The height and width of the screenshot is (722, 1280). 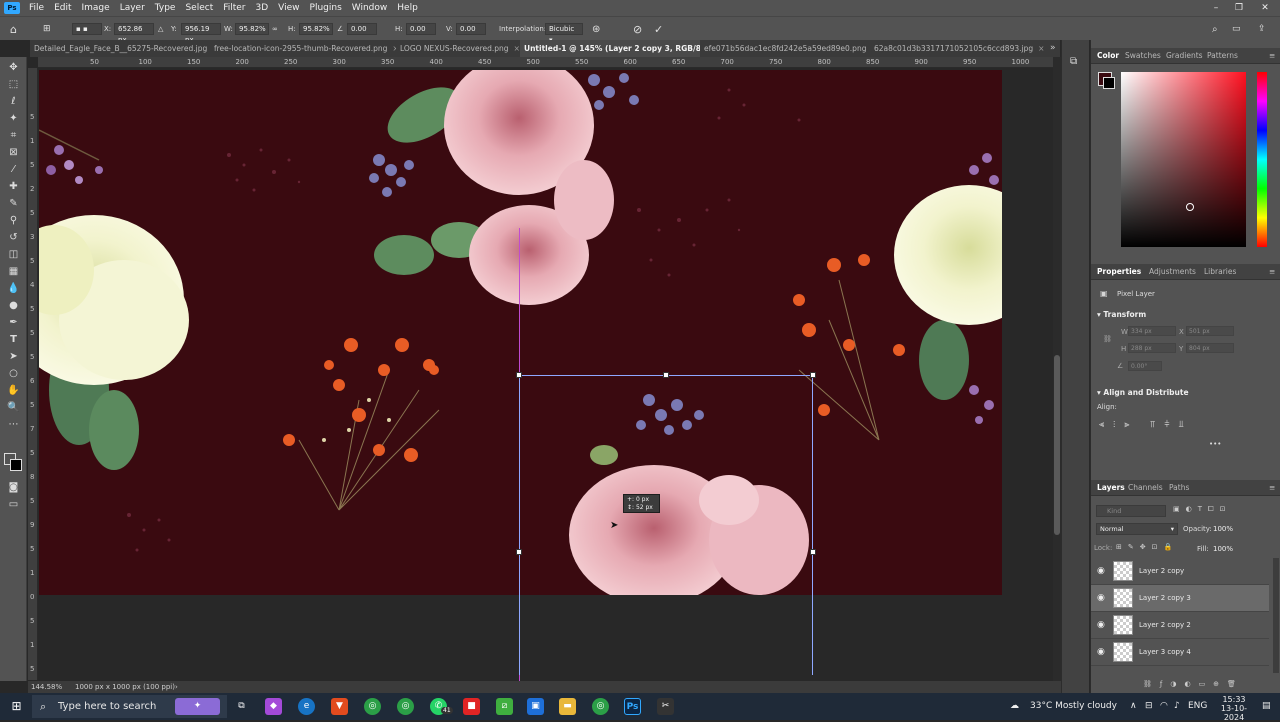 What do you see at coordinates (1236, 29) in the screenshot?
I see `workspace-icon: ▭` at bounding box center [1236, 29].